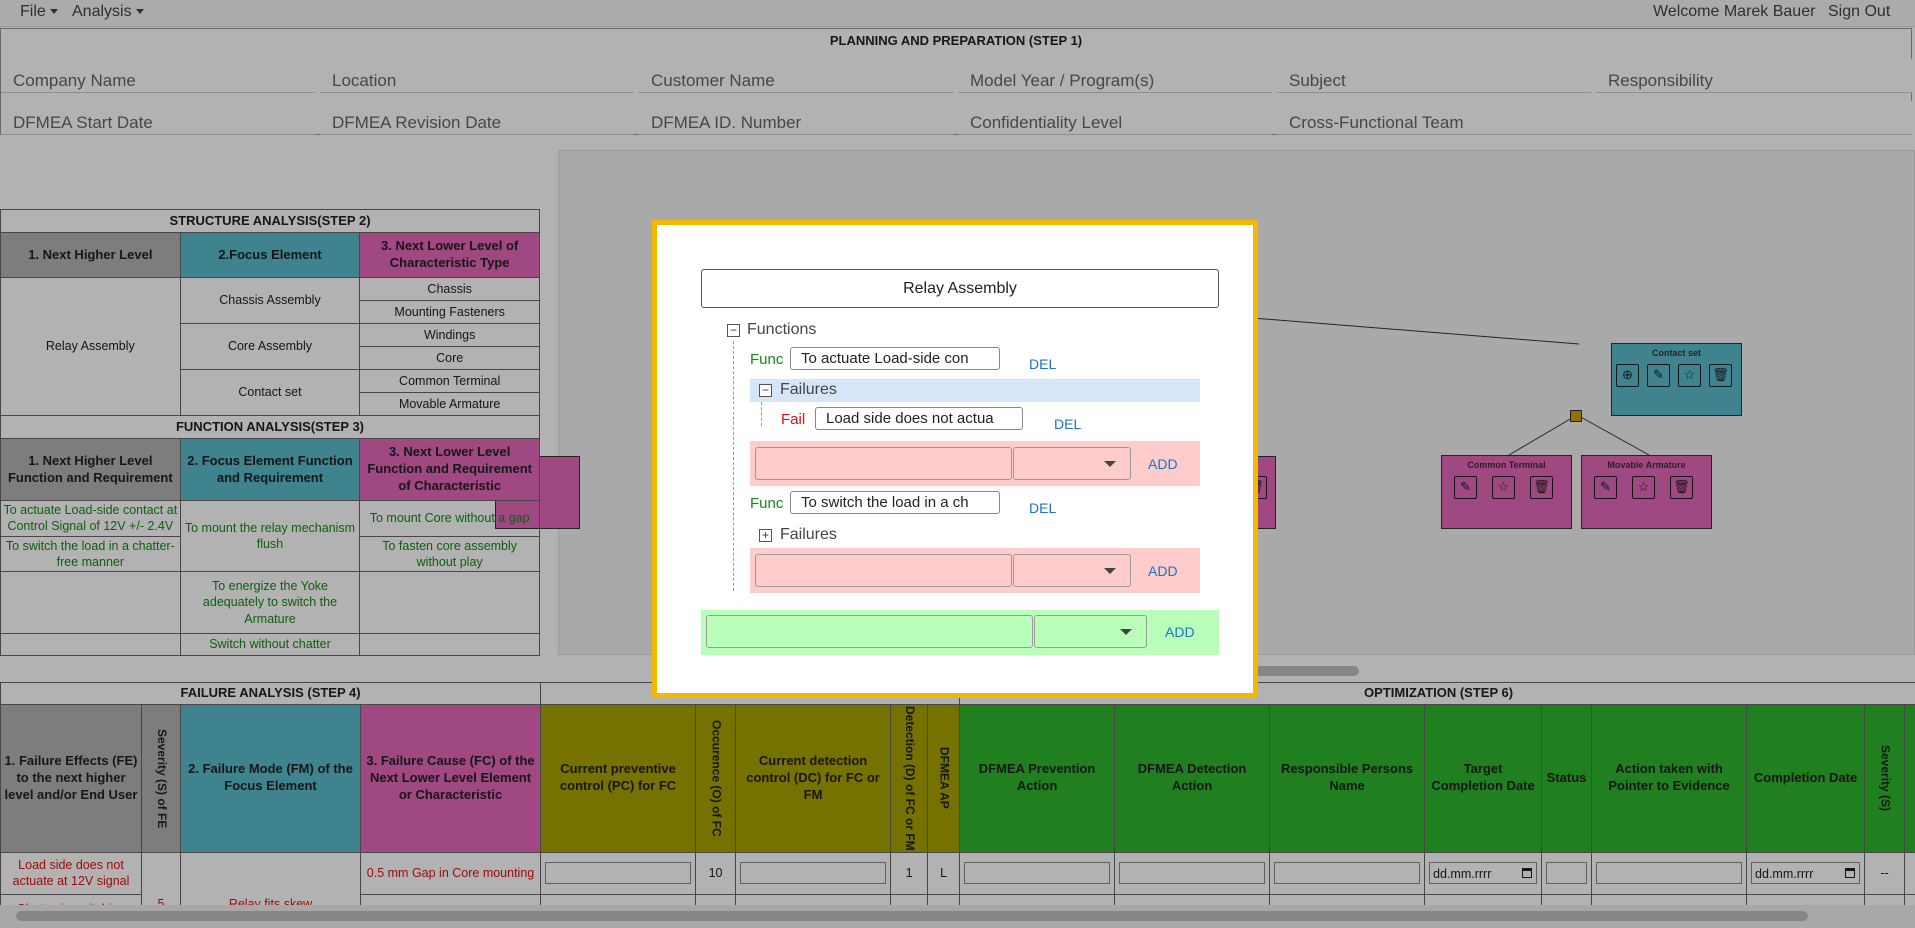 Image resolution: width=1915 pixels, height=928 pixels. I want to click on add-function-link: ADD, so click(1180, 632).